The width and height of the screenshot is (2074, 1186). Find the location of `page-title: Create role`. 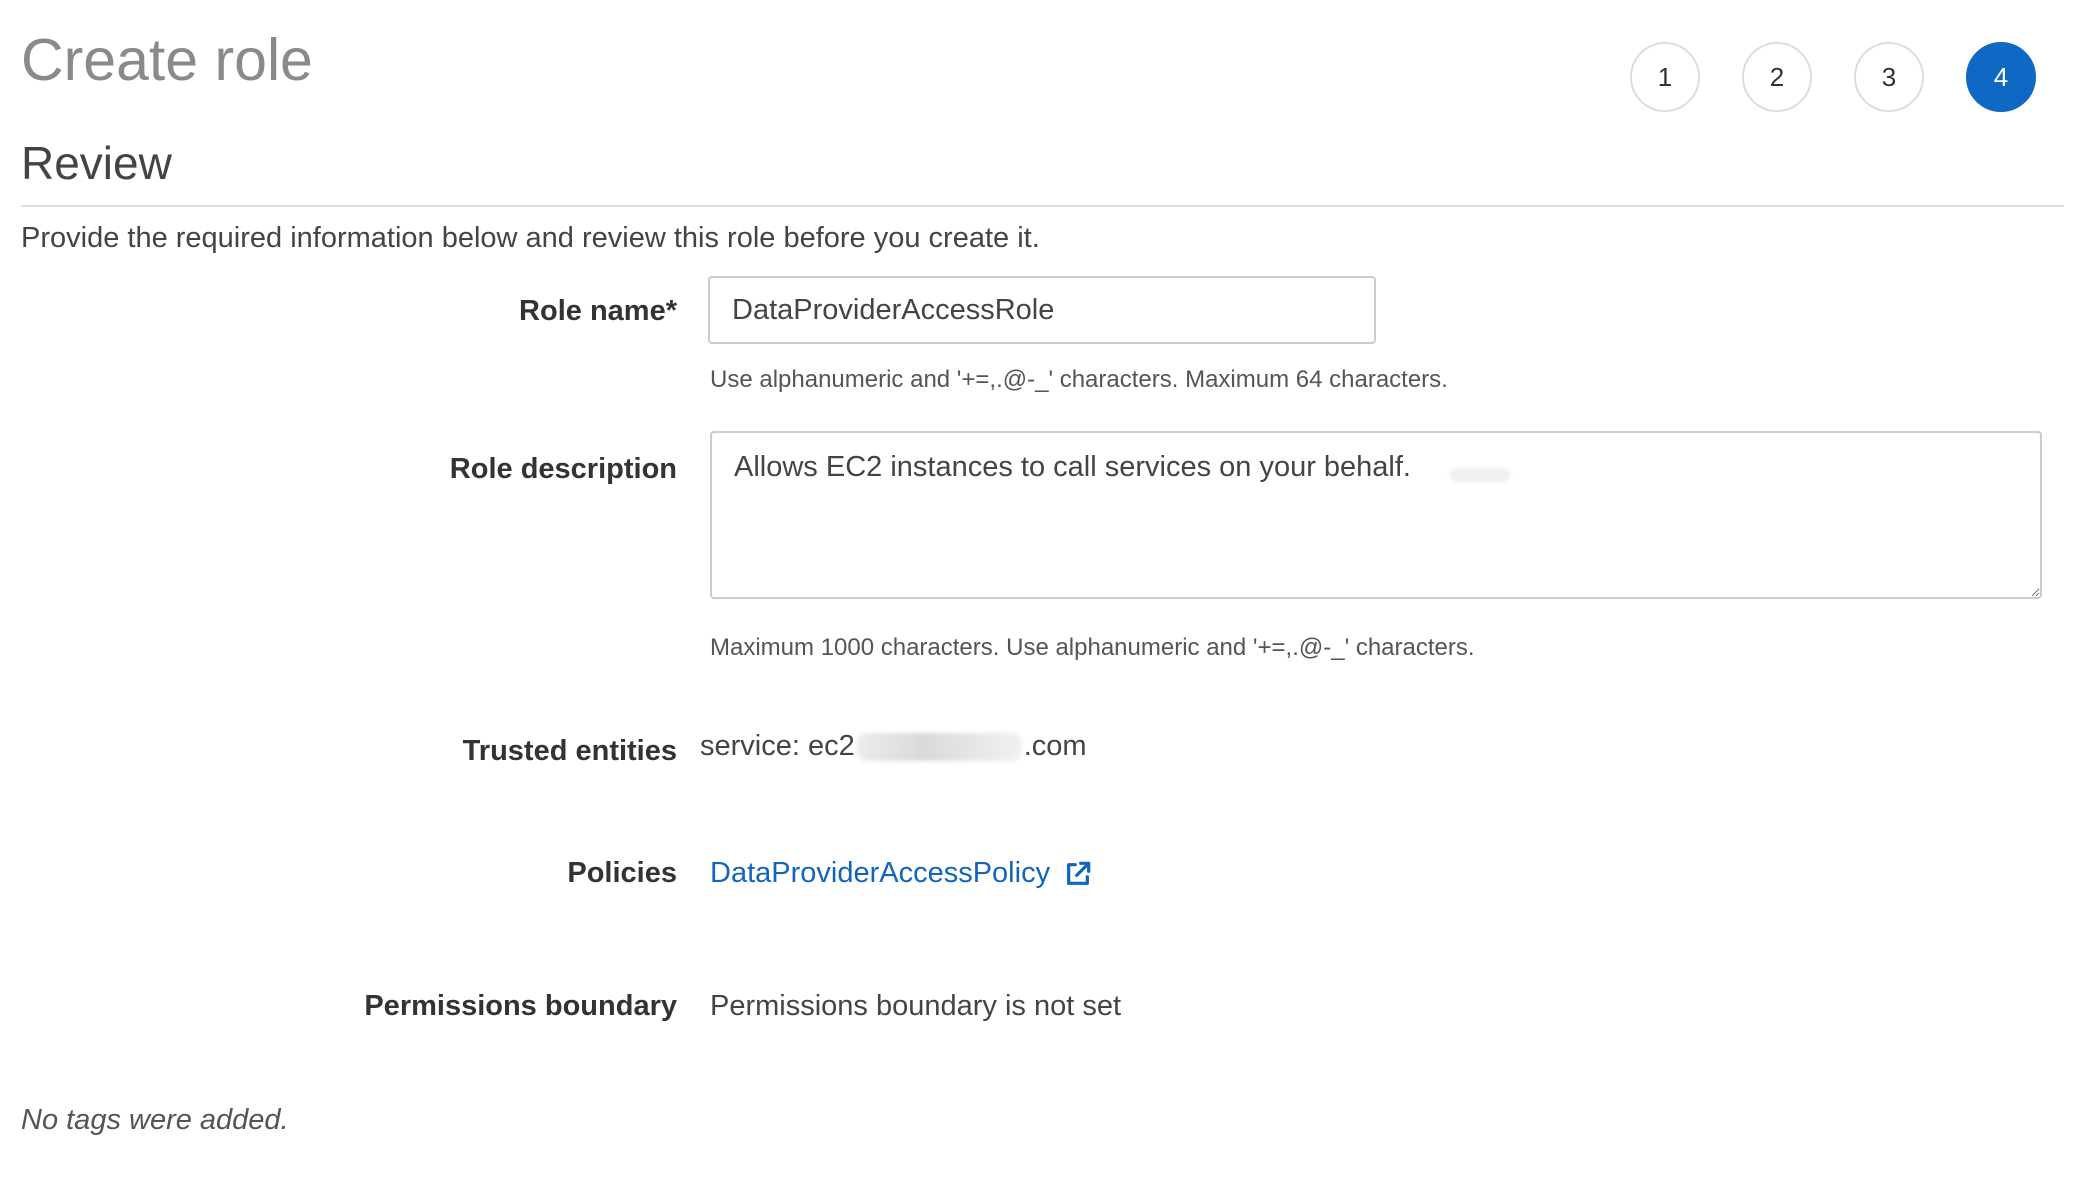

page-title: Create role is located at coordinates (167, 60).